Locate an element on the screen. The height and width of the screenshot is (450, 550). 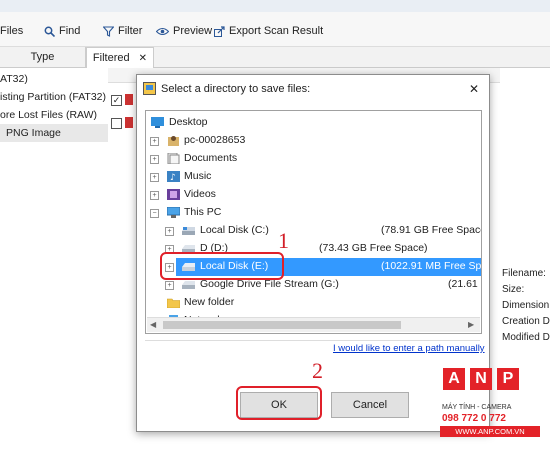
tree-item-label: New folder is located at coordinates (209, 302).